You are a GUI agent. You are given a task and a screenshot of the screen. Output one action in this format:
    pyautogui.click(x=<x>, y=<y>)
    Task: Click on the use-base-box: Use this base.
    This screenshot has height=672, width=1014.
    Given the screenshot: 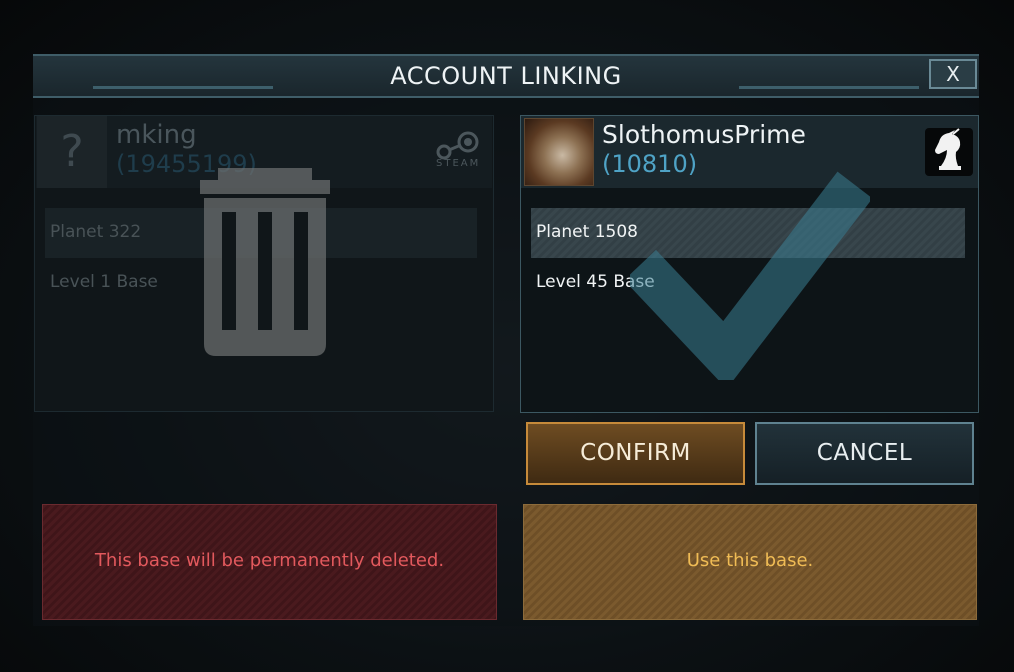 What is the action you would take?
    pyautogui.click(x=750, y=562)
    